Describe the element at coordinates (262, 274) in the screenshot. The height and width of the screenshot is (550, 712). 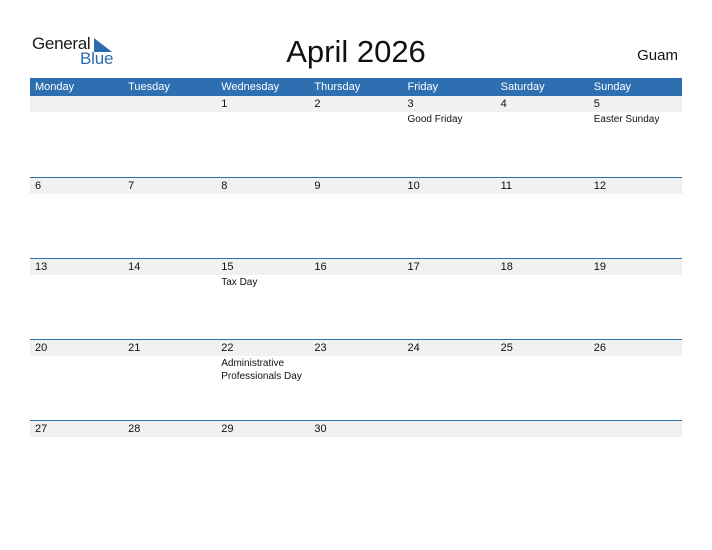
I see `day-cell: 15 Tax Day` at that location.